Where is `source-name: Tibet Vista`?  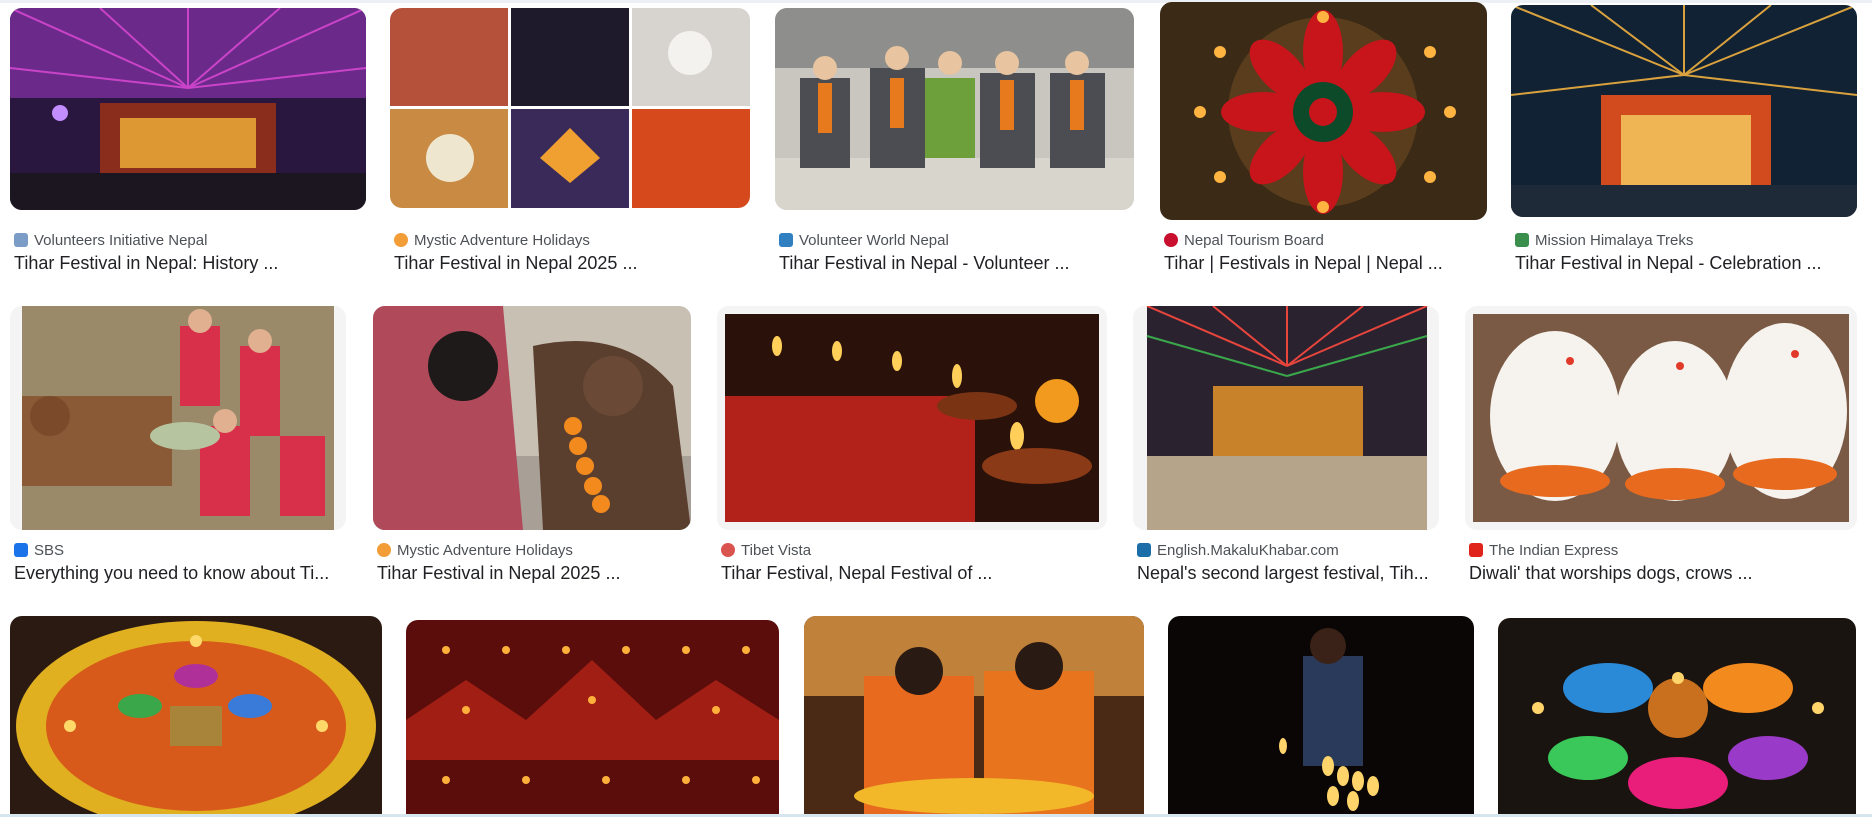 source-name: Tibet Vista is located at coordinates (776, 550).